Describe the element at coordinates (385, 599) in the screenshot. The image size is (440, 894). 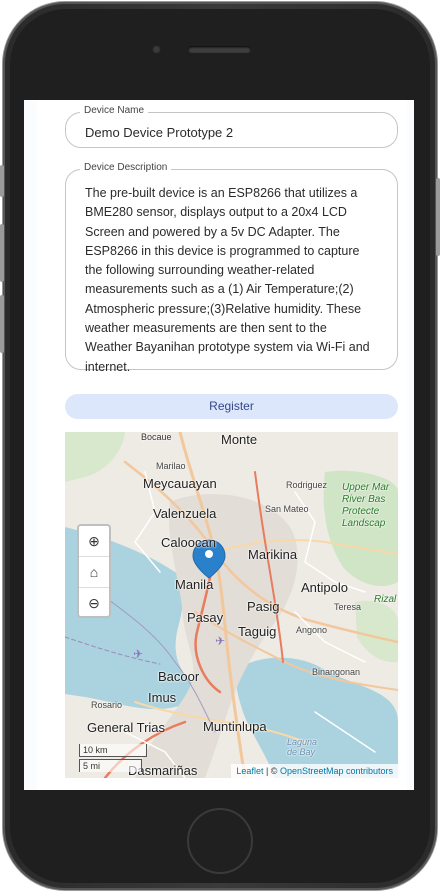
I see `map-label-rizal: Rizal` at that location.